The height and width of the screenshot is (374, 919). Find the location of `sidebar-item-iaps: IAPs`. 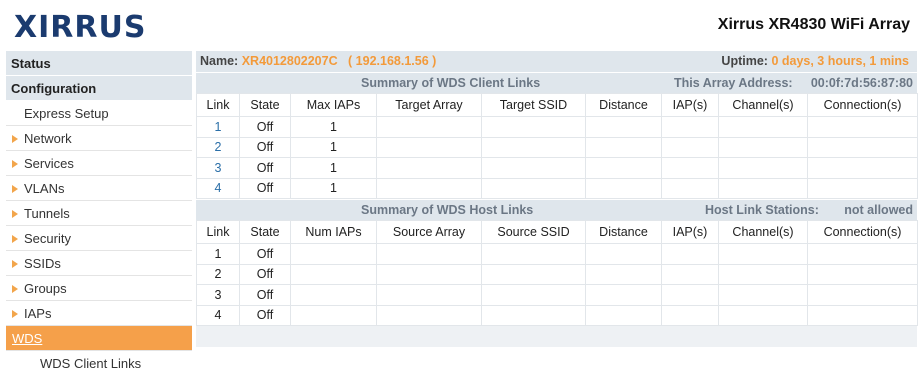

sidebar-item-iaps: IAPs is located at coordinates (99, 313).